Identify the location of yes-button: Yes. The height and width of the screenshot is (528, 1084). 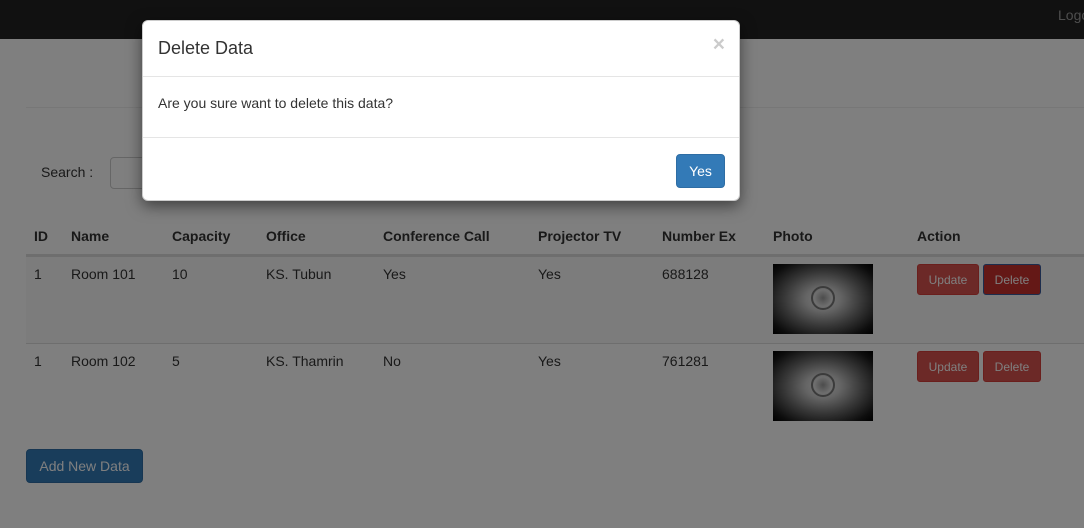
(700, 171).